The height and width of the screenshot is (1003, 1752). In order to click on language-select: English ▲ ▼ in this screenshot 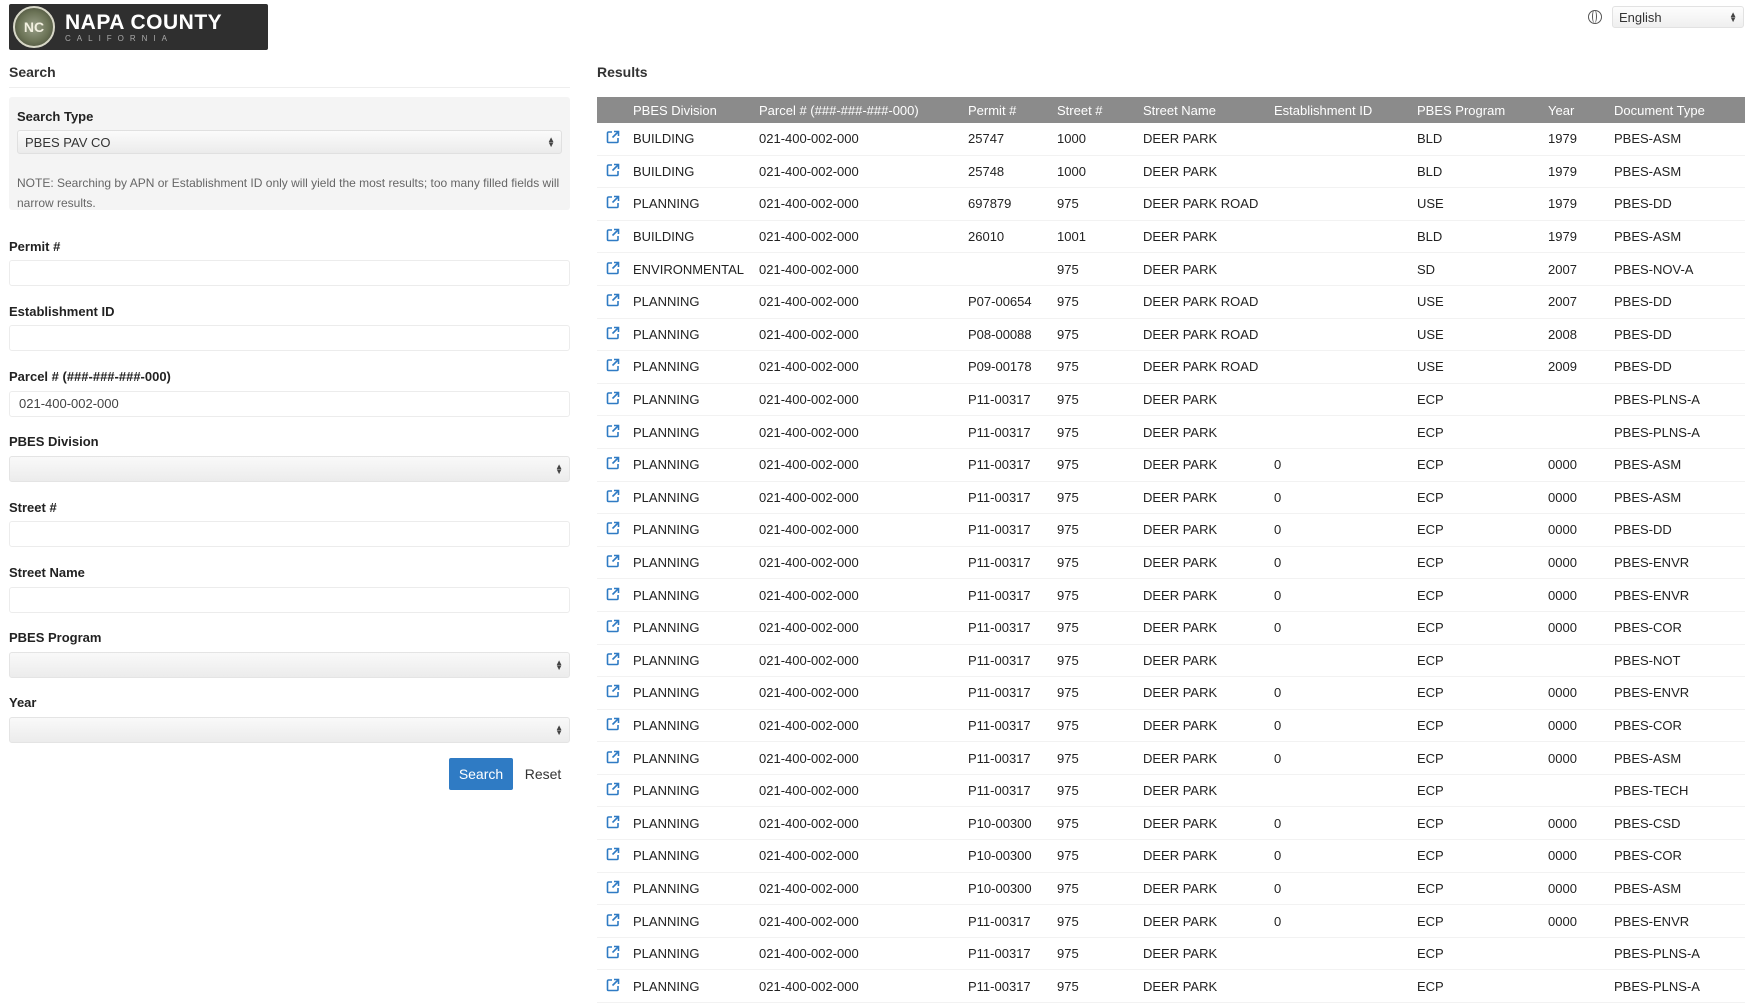, I will do `click(1678, 17)`.